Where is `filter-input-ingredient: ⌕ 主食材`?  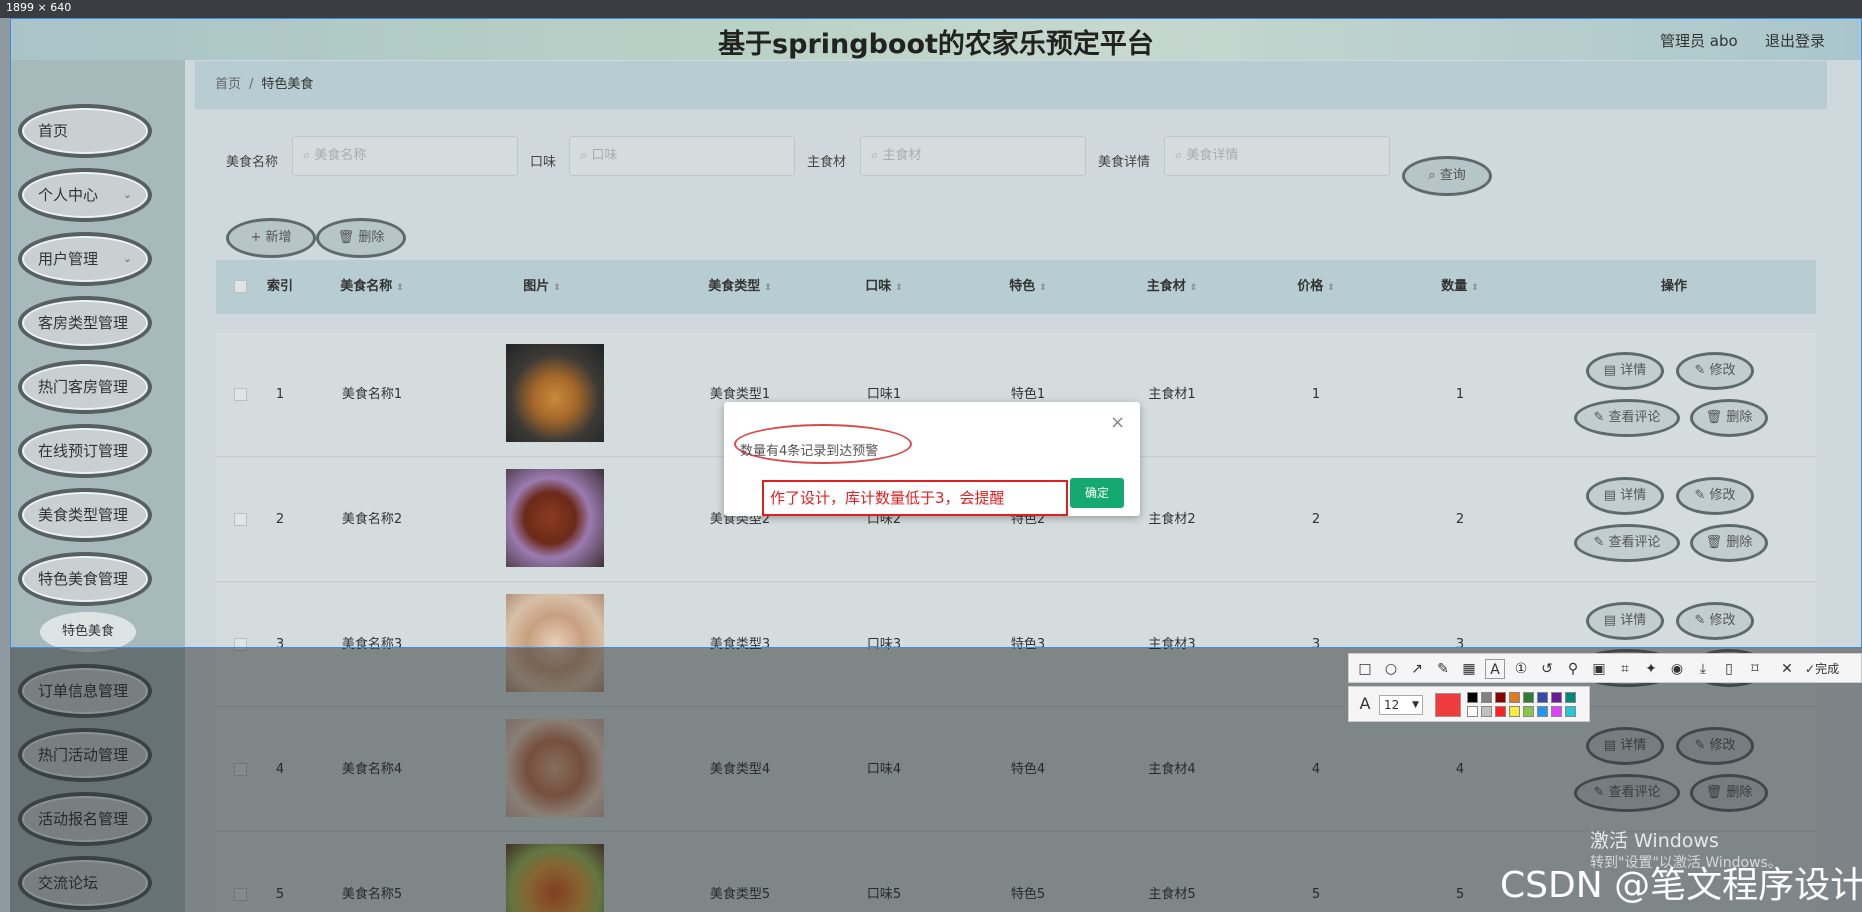 filter-input-ingredient: ⌕ 主食材 is located at coordinates (973, 156).